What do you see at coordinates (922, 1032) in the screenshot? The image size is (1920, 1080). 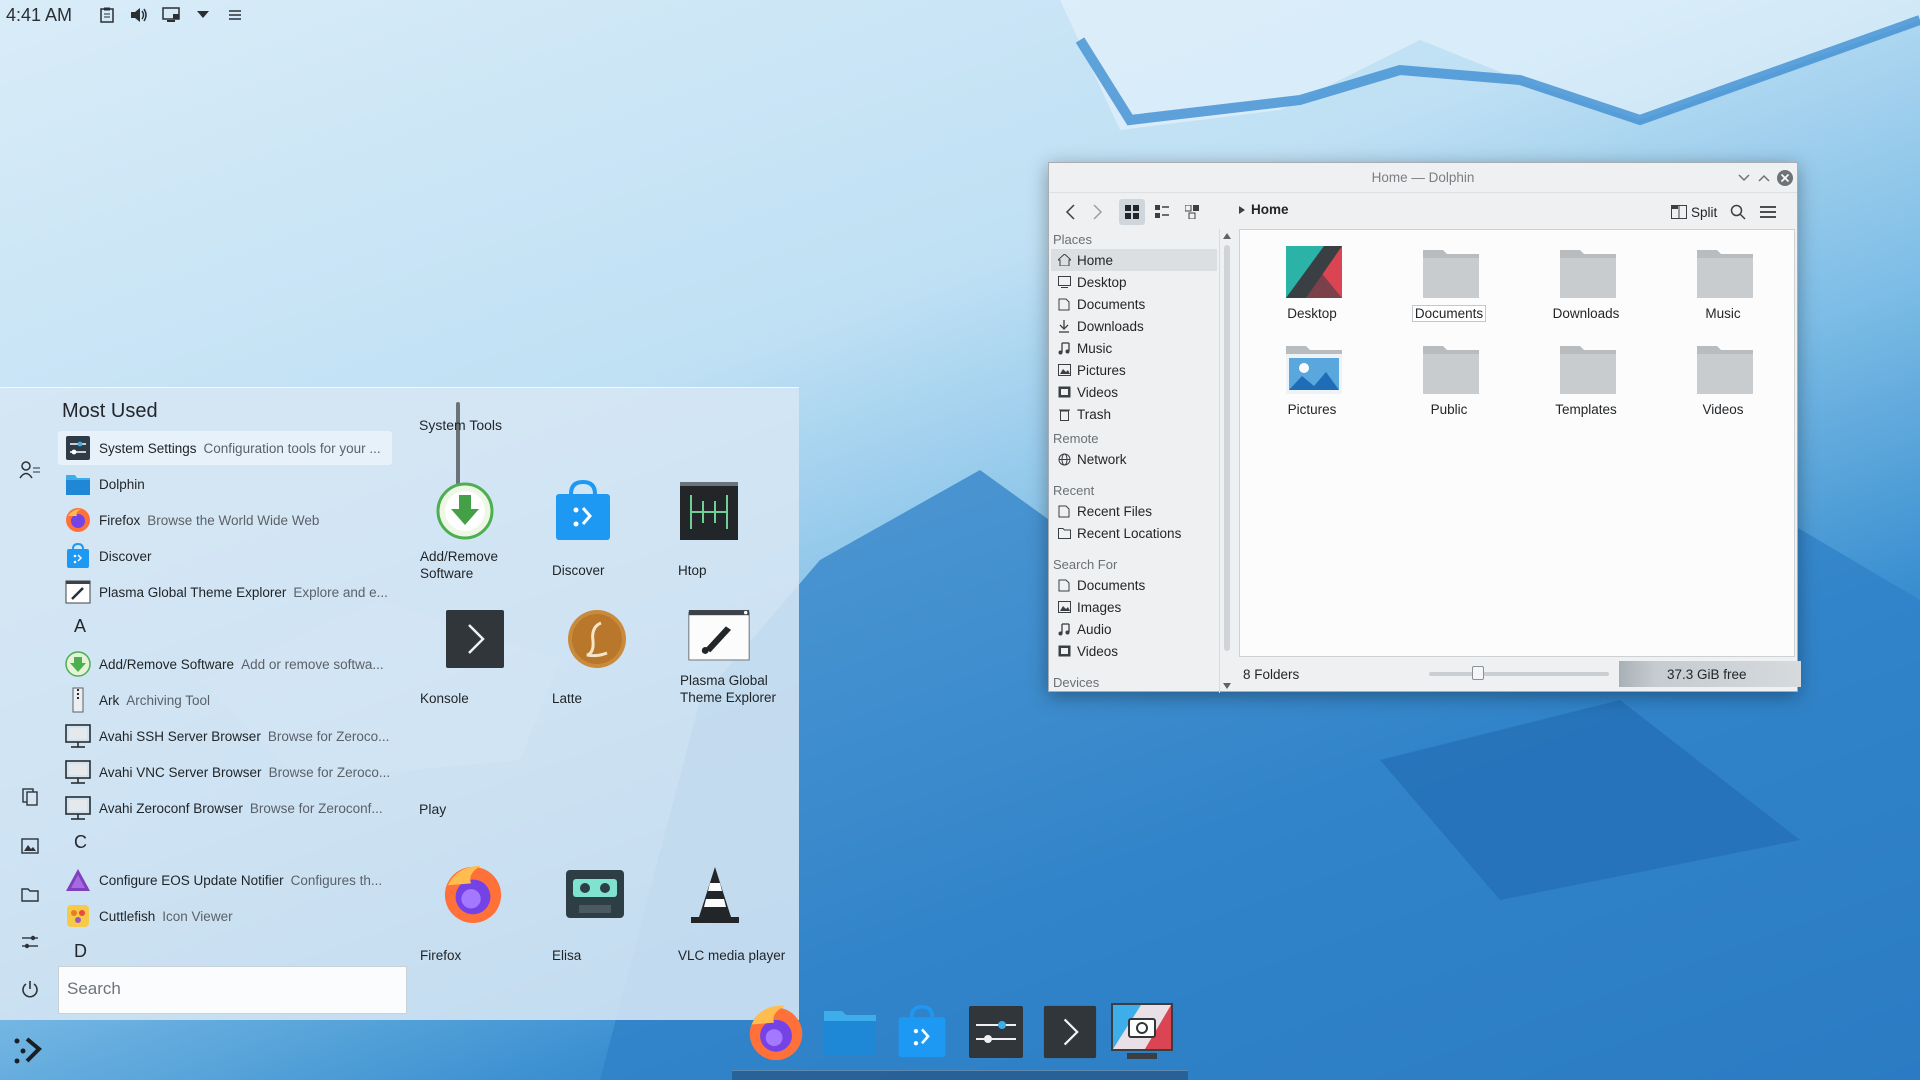 I see `dock-discover` at bounding box center [922, 1032].